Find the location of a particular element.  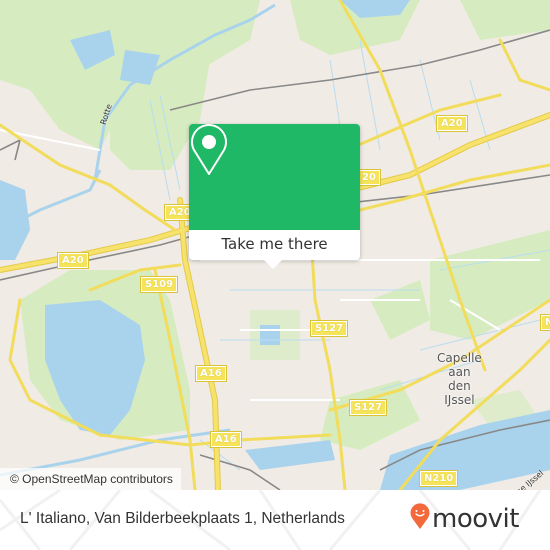

road-shield-n210: N210 is located at coordinates (438, 478).